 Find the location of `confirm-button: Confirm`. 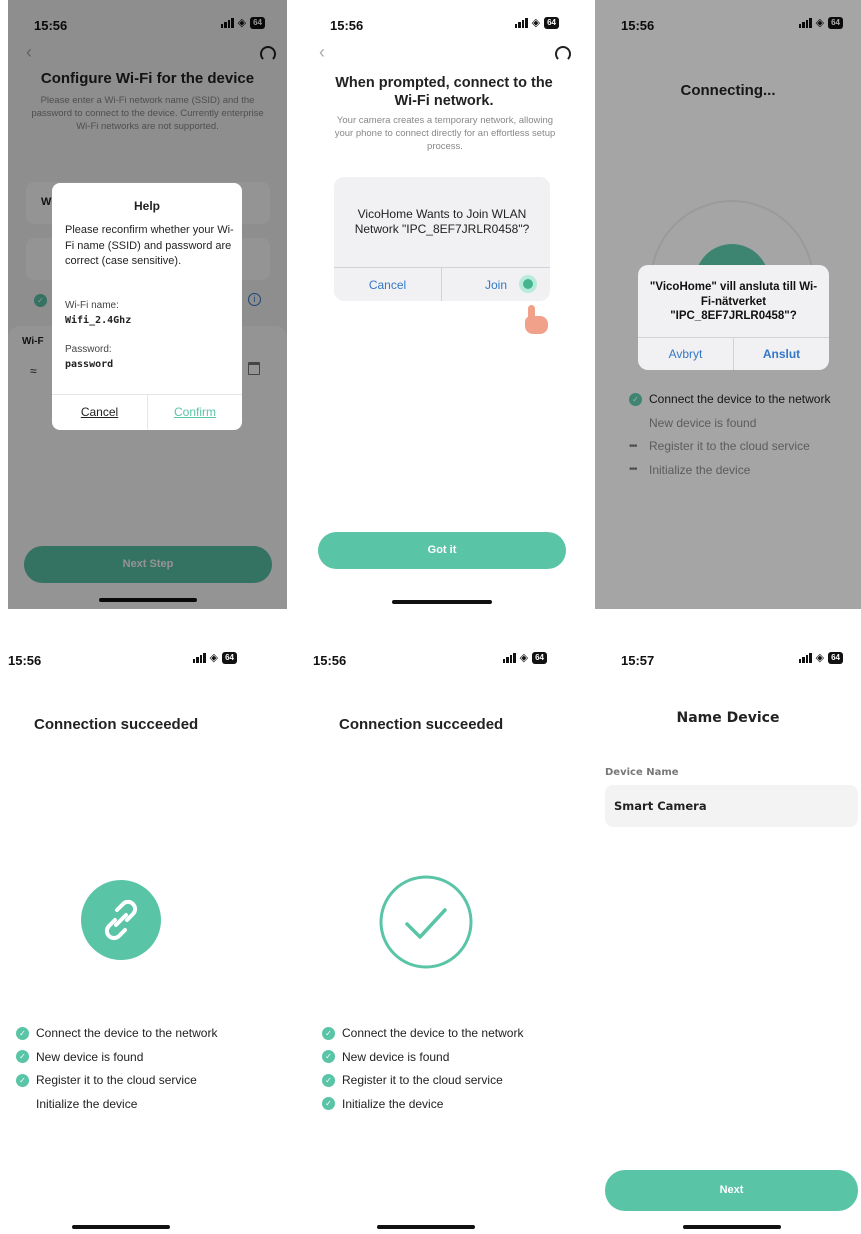

confirm-button: Confirm is located at coordinates (195, 412).